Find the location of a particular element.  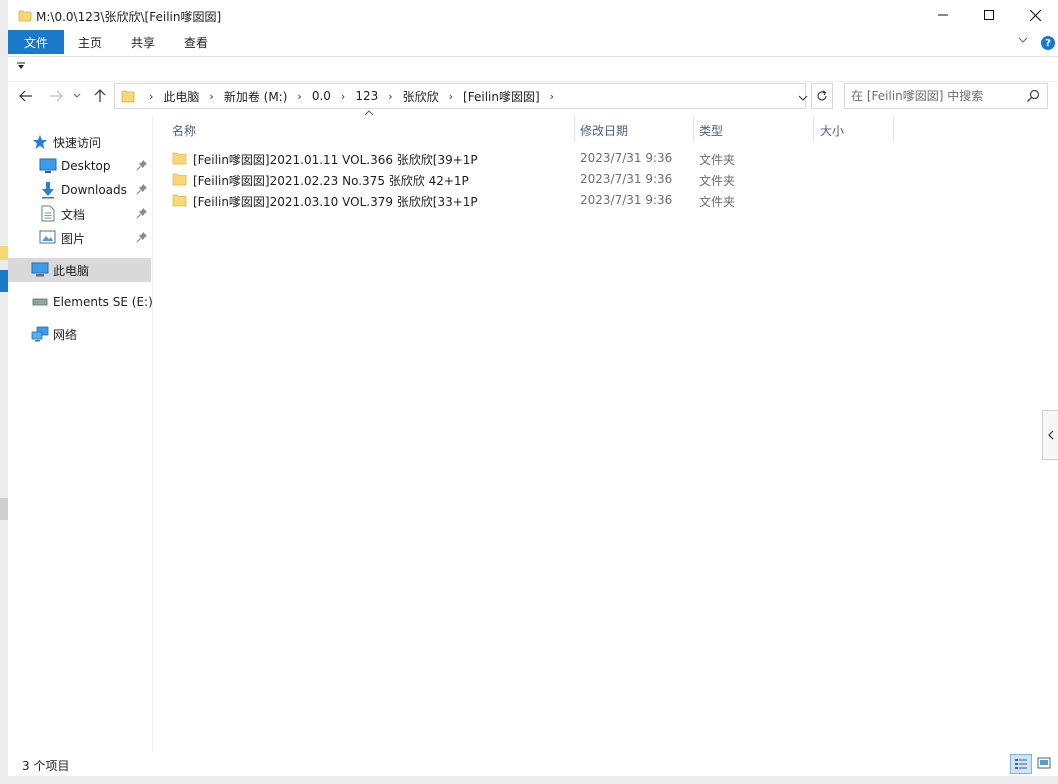

title-bar: M:\0.0\123\张欣欣\[Feilin嗲囡囡] is located at coordinates (533, 15).